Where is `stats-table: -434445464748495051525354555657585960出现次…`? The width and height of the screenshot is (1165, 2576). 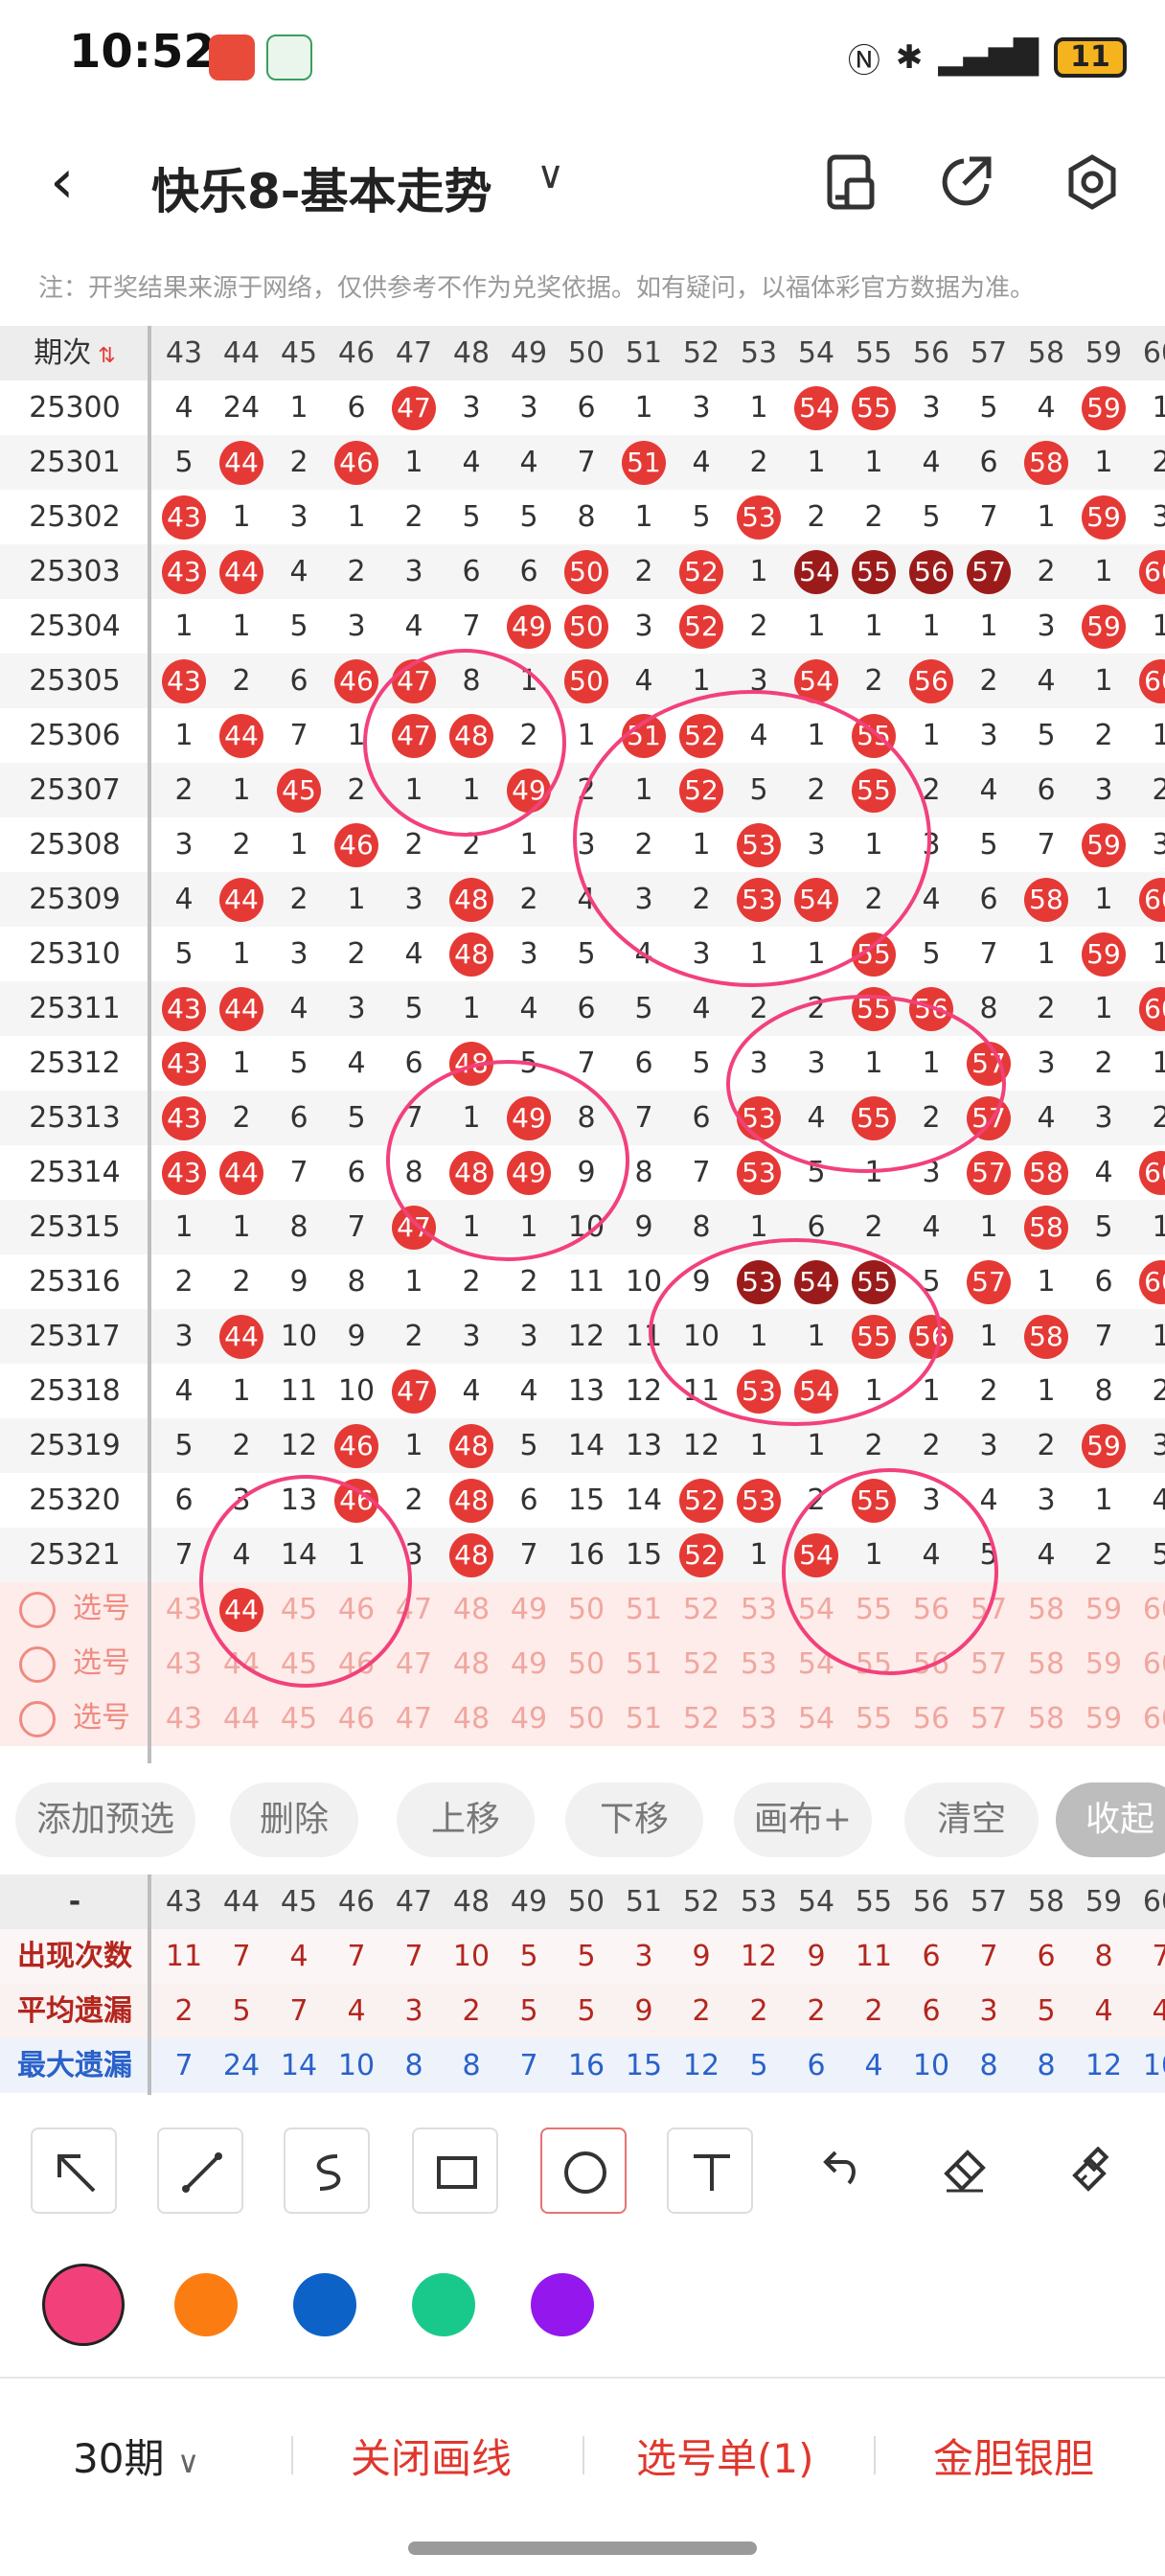 stats-table: -434445464748495051525354555657585960出现次… is located at coordinates (582, 1989).